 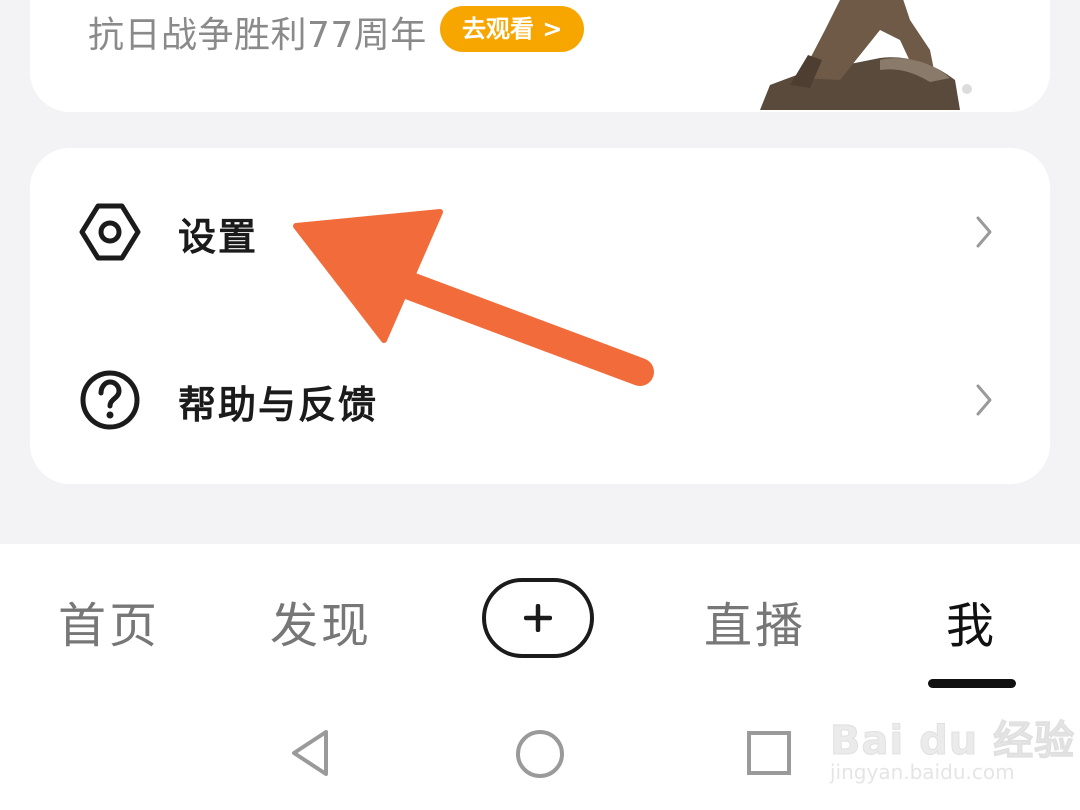 What do you see at coordinates (310, 753) in the screenshot?
I see `back-icon` at bounding box center [310, 753].